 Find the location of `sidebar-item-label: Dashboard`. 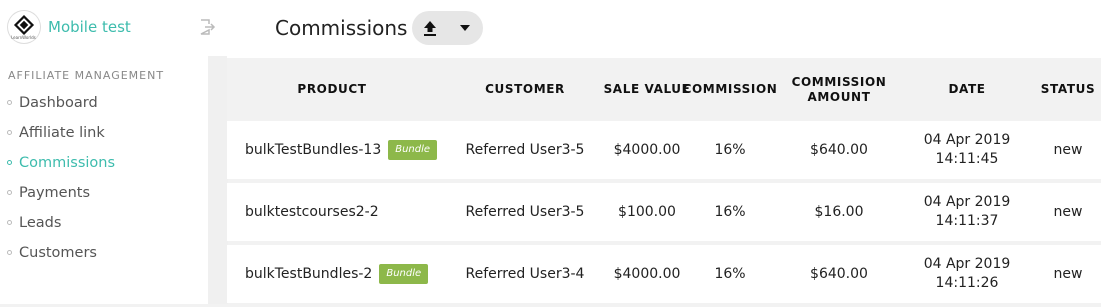

sidebar-item-label: Dashboard is located at coordinates (58, 103).